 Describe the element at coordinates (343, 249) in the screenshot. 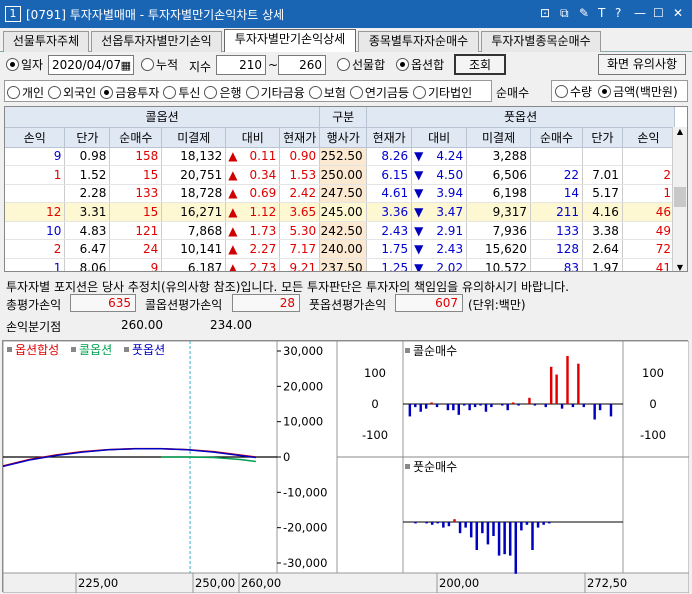

I see `cell-strike: 240.00` at that location.